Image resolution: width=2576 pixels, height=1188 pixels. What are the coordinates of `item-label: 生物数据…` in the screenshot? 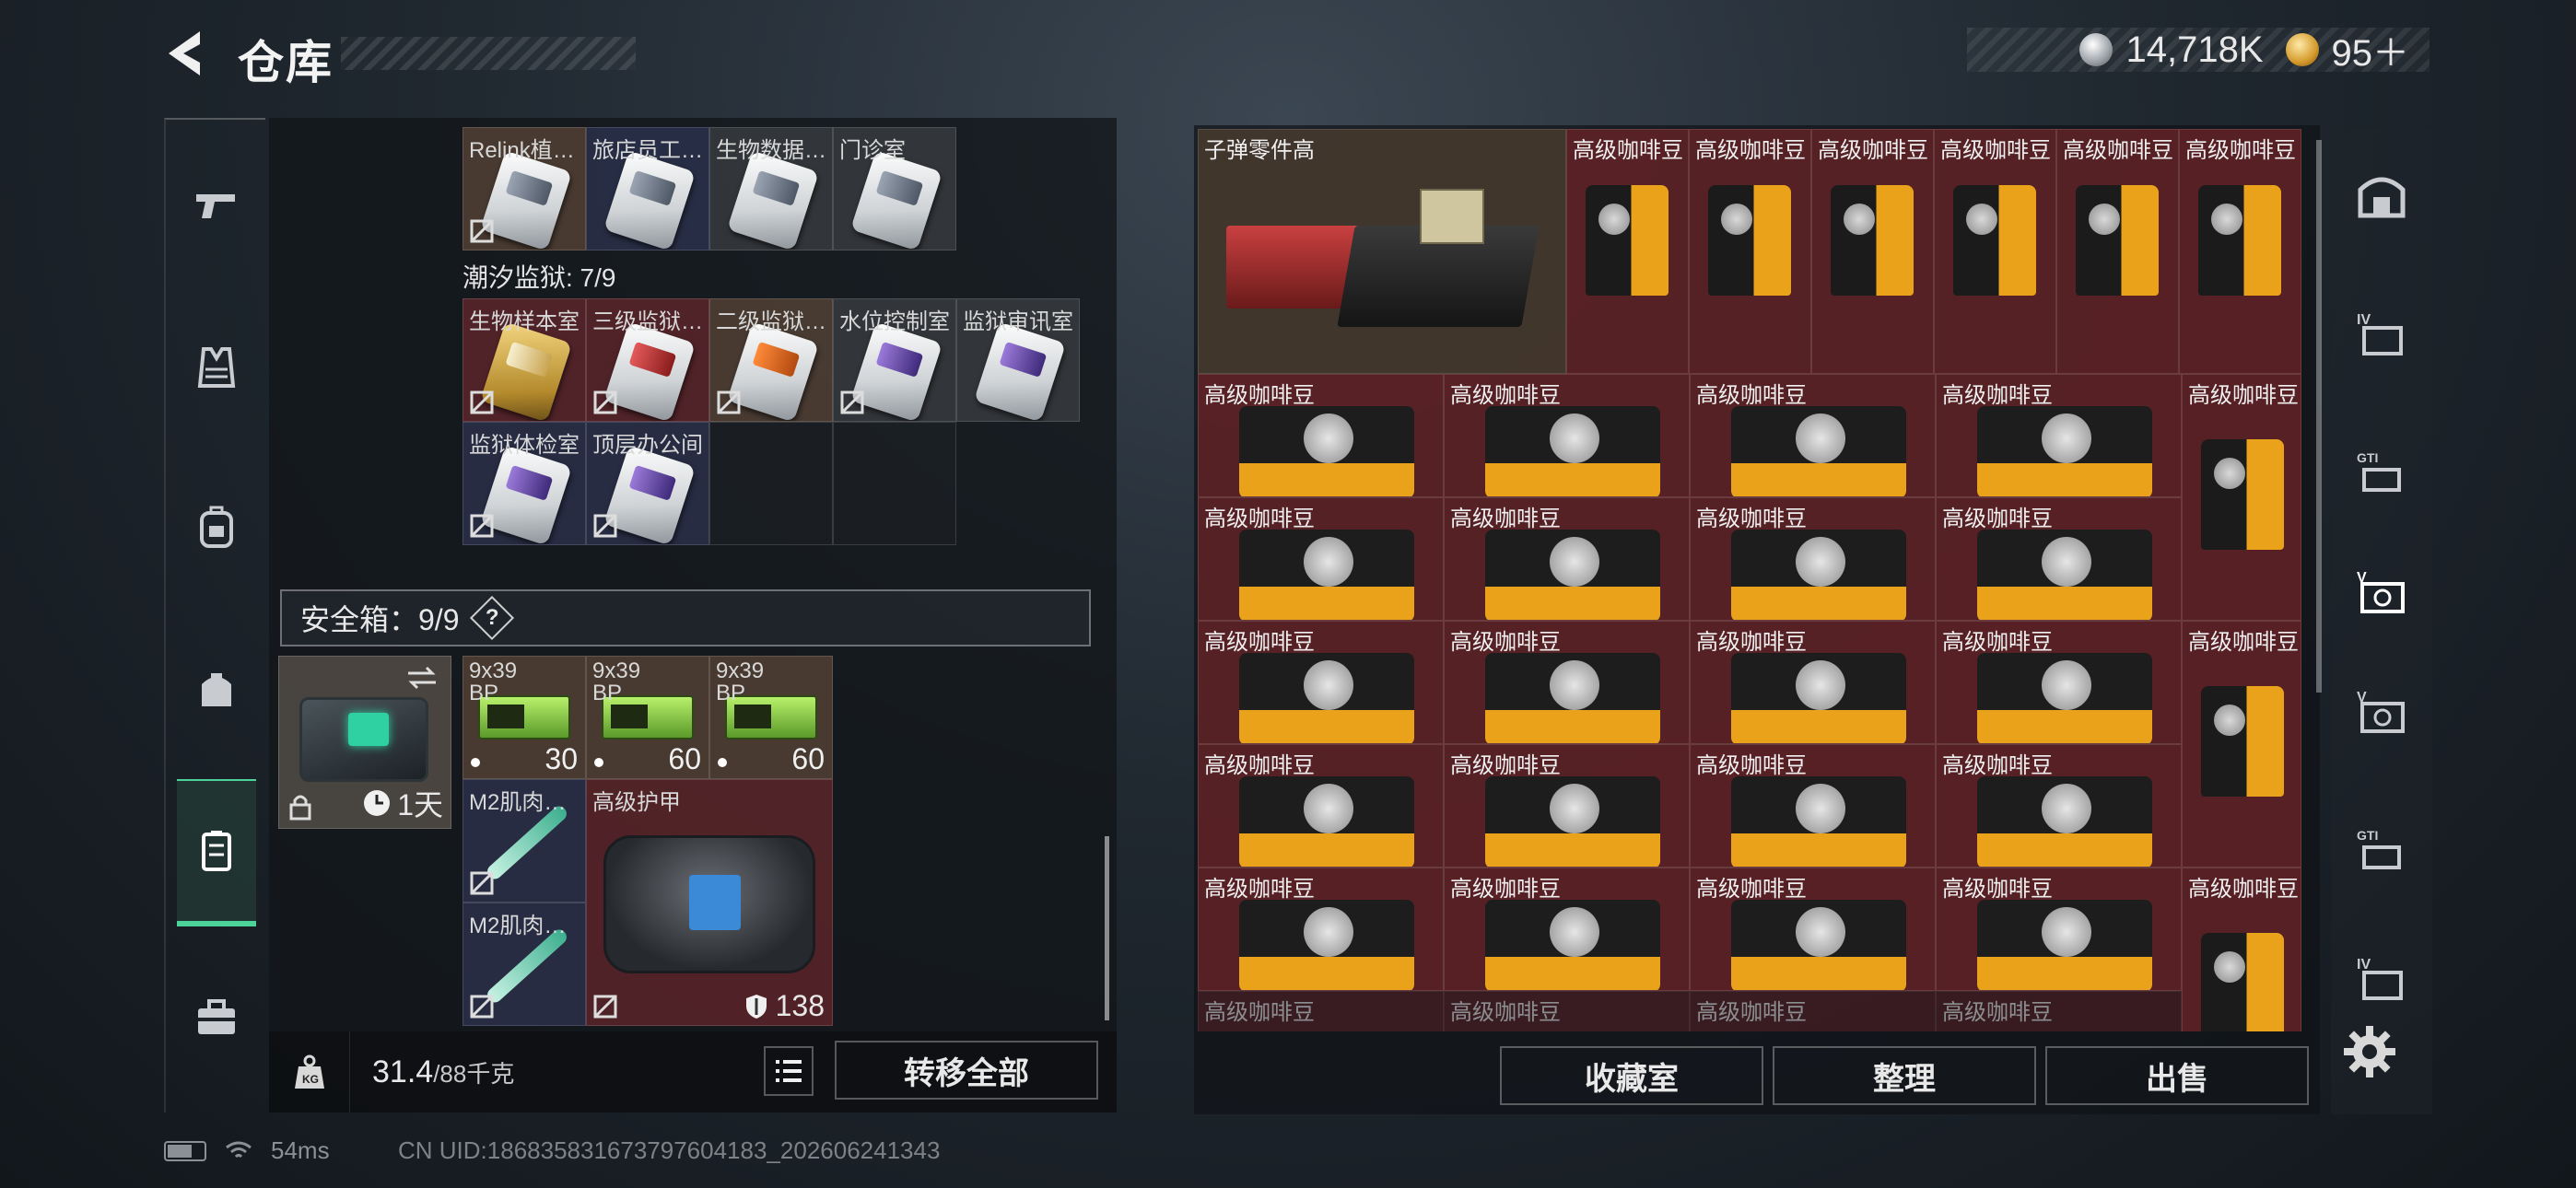 It's located at (771, 150).